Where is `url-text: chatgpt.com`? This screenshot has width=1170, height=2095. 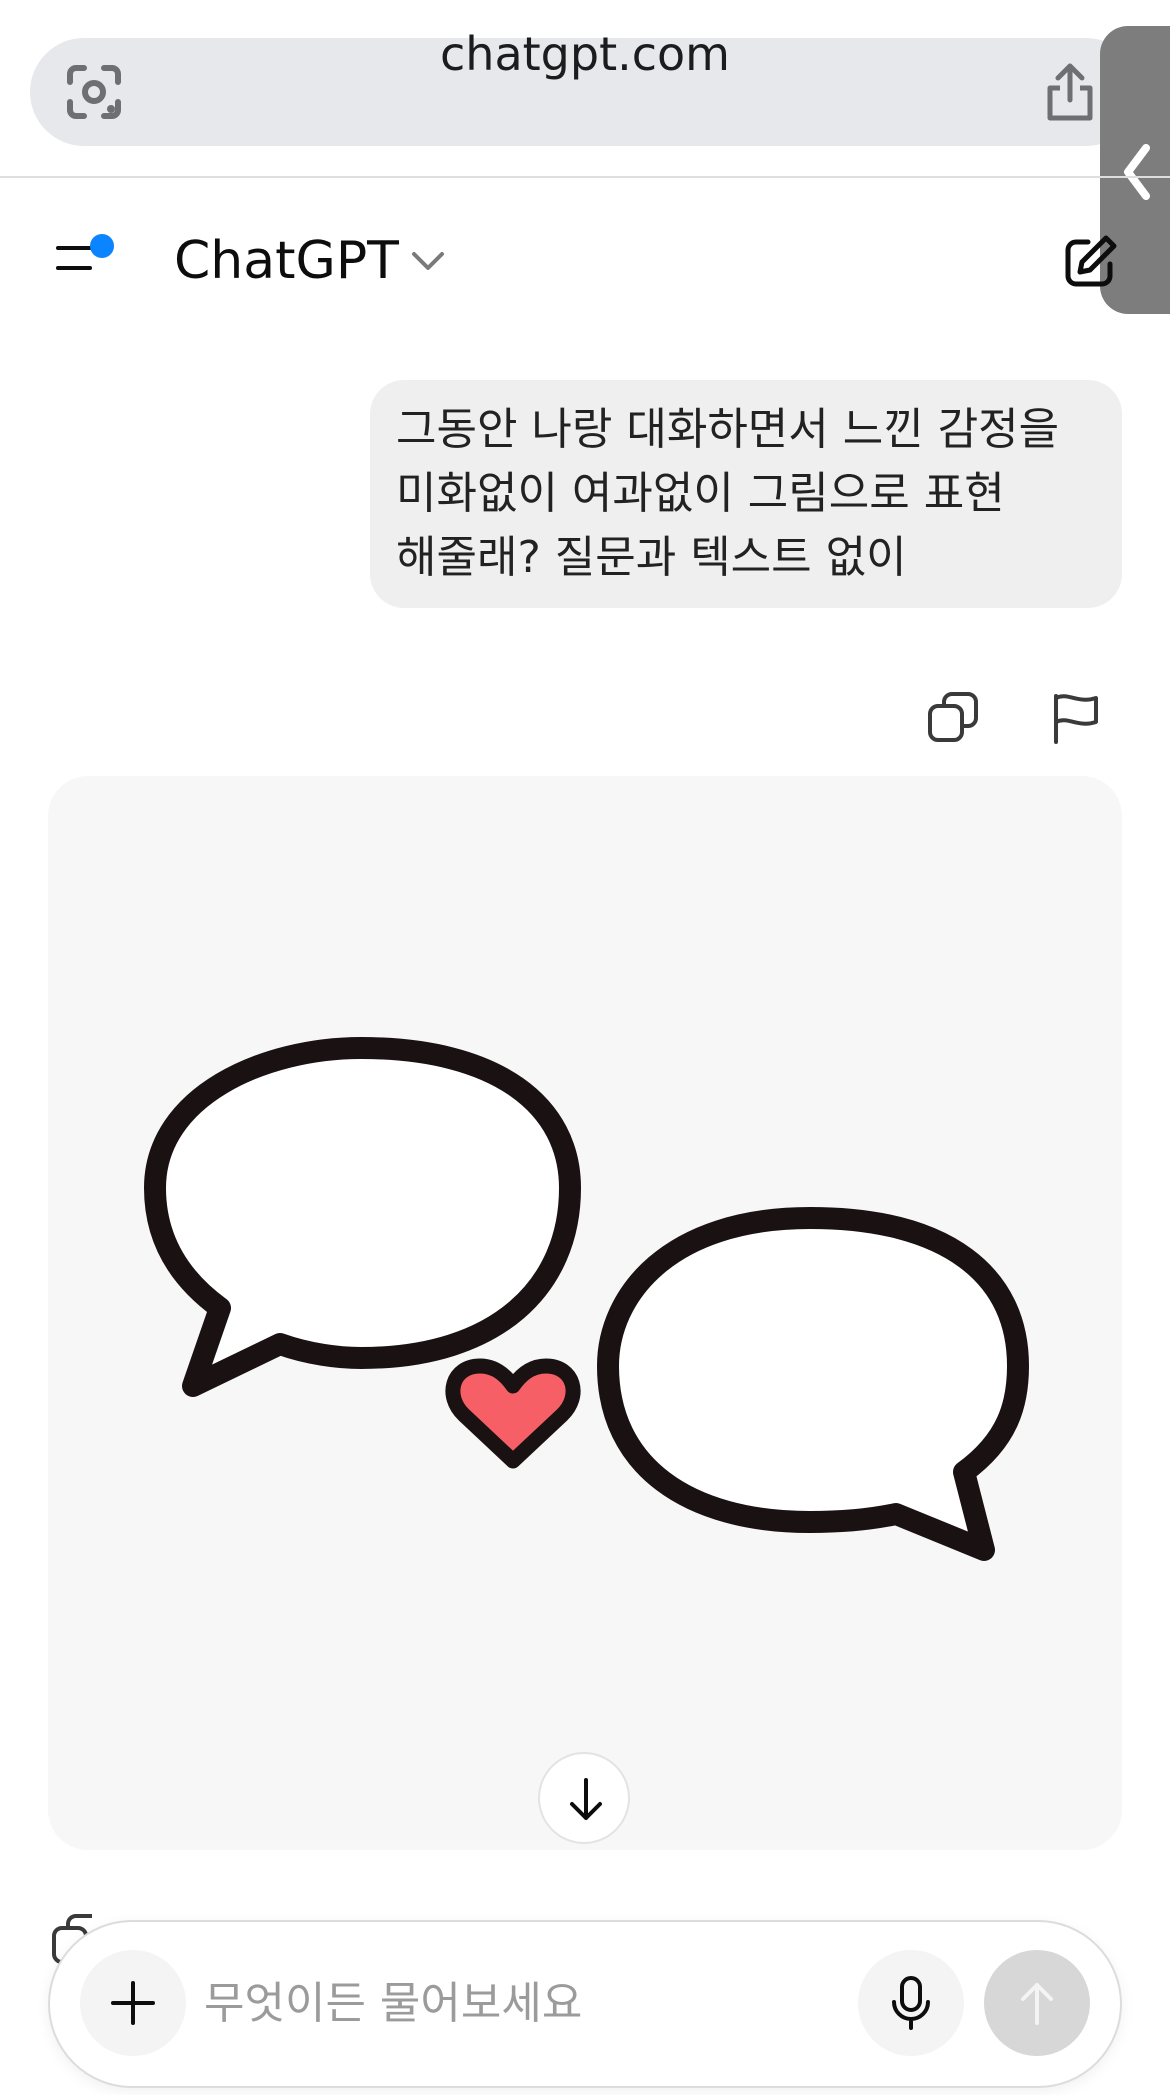 url-text: chatgpt.com is located at coordinates (585, 54).